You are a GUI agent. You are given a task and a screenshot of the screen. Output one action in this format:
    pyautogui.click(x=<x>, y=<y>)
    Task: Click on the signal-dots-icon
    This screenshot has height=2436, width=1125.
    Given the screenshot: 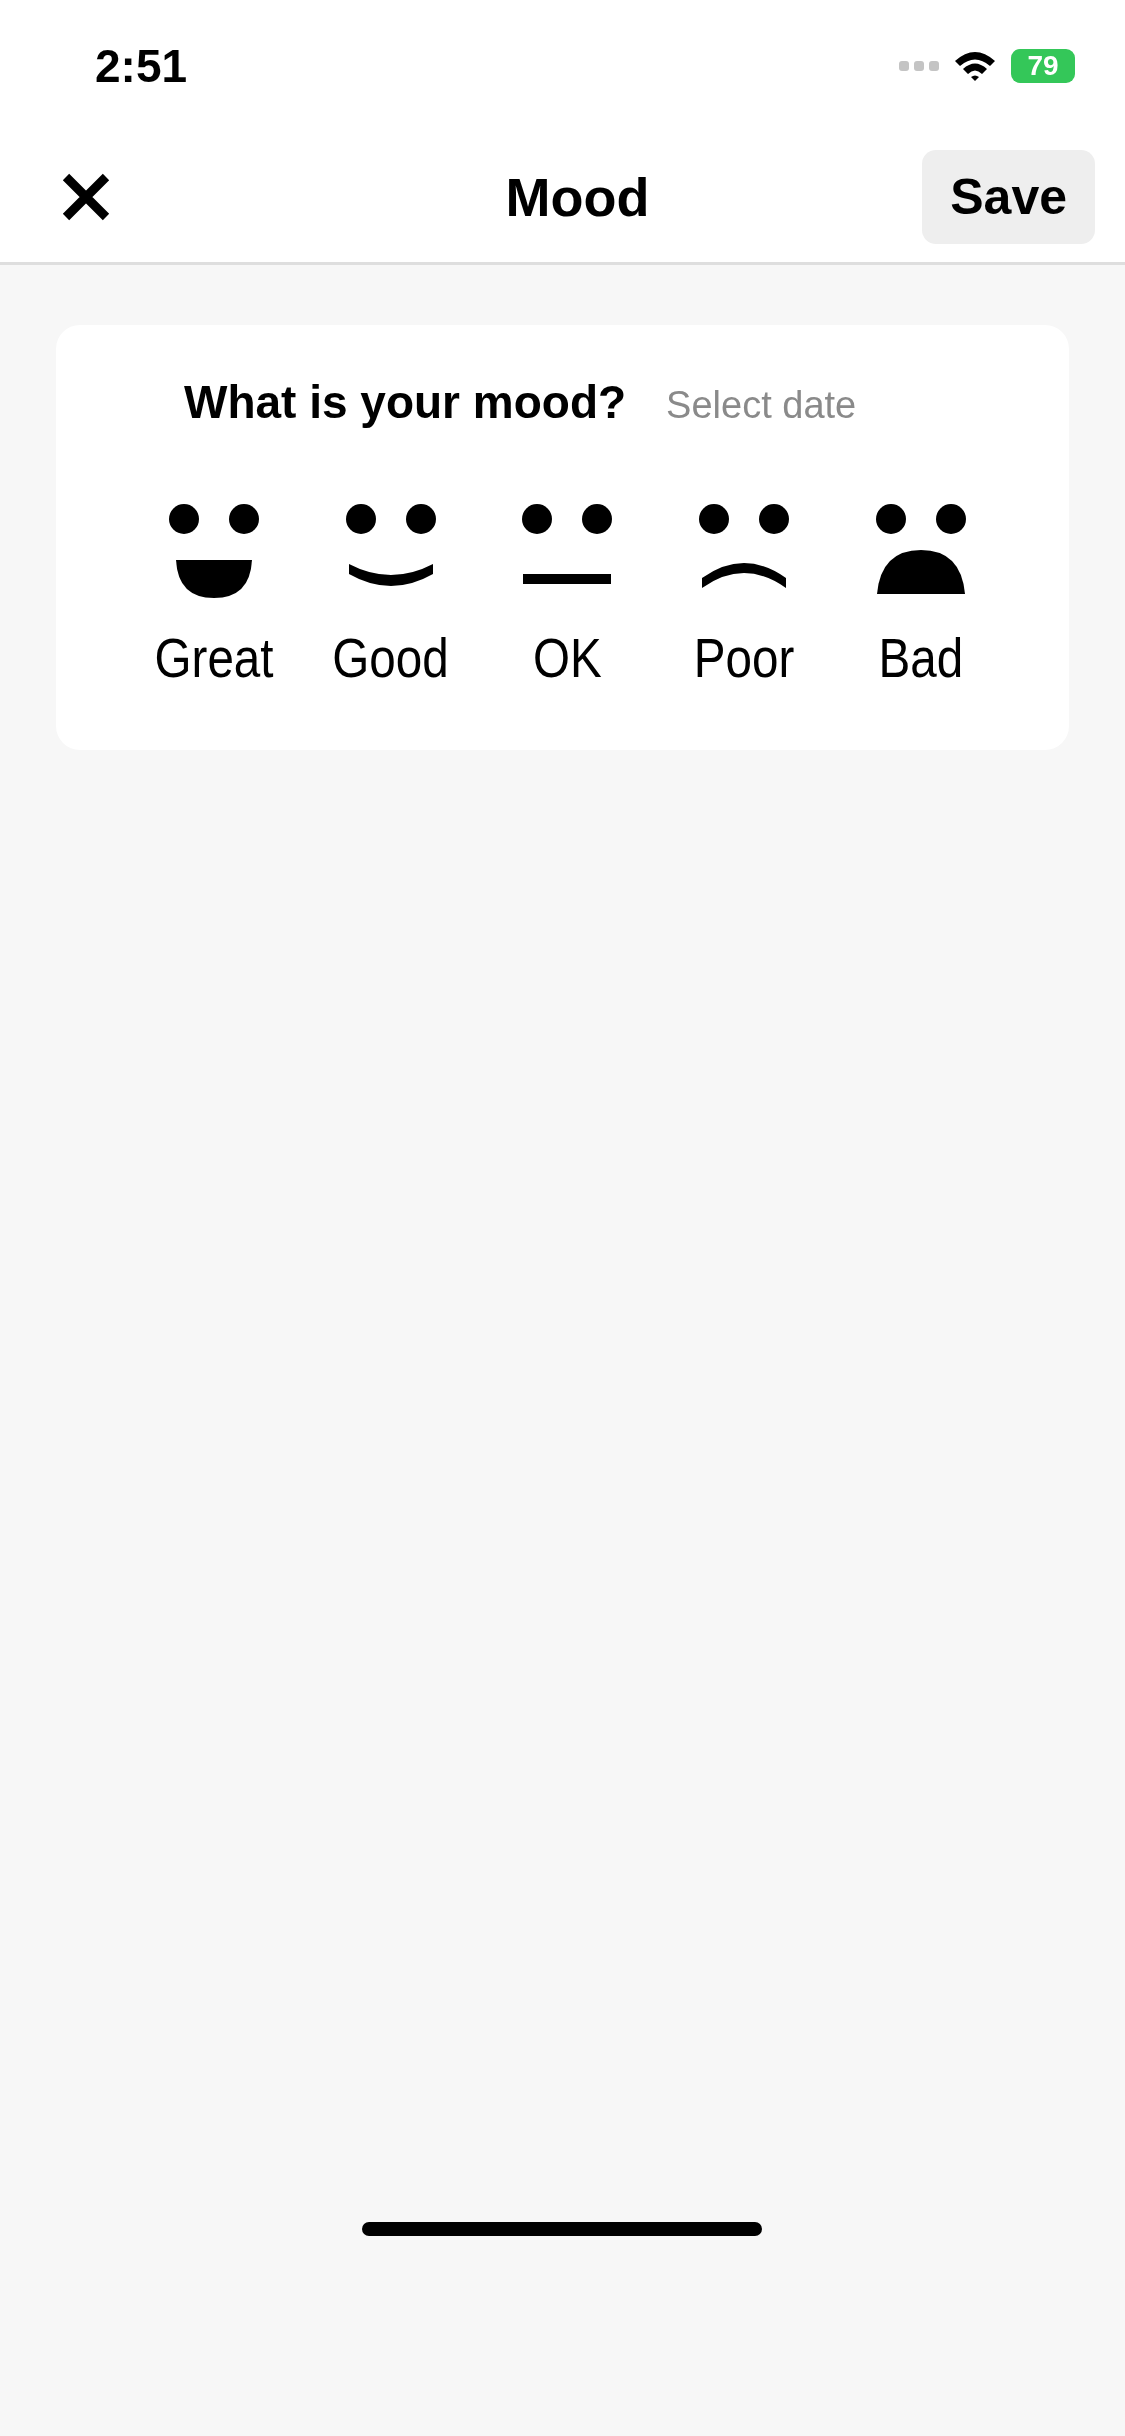 What is the action you would take?
    pyautogui.click(x=919, y=66)
    